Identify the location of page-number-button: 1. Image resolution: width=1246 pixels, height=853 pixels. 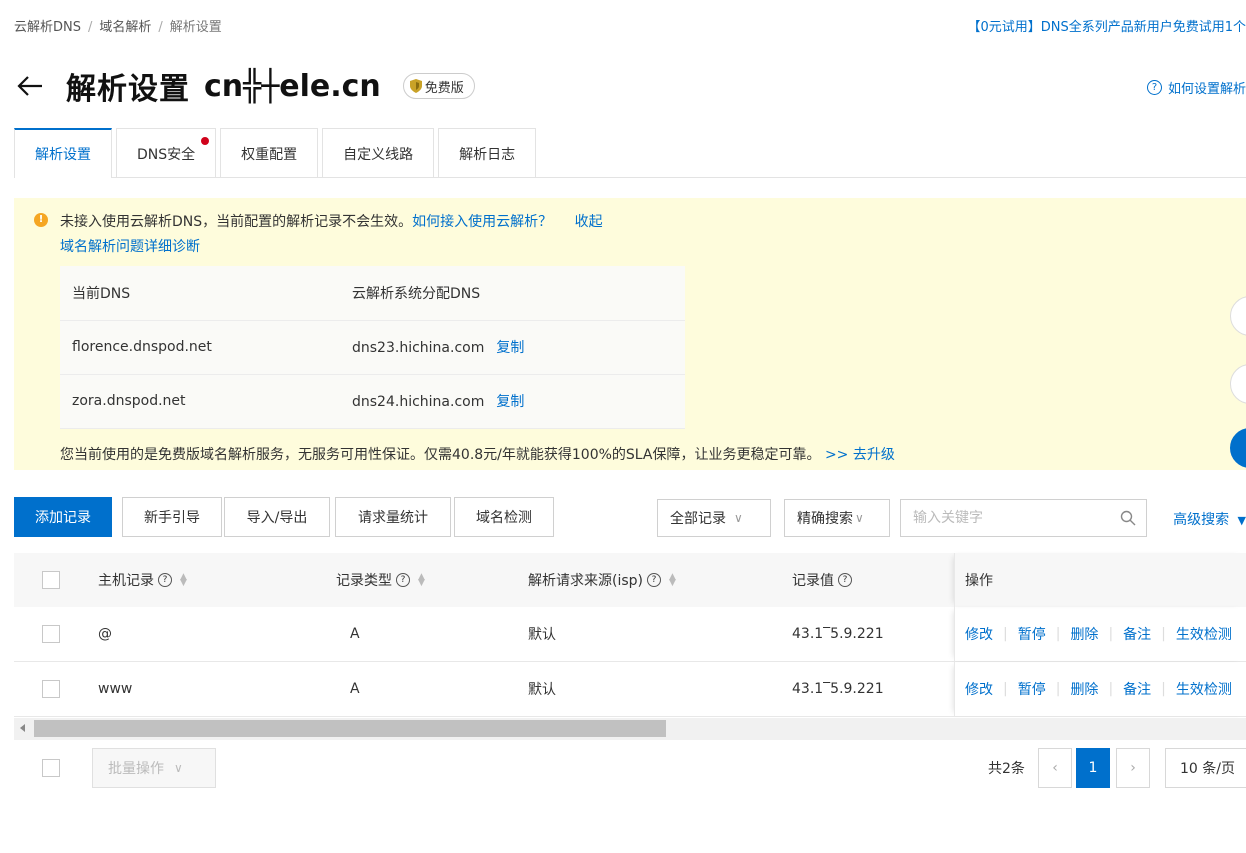
(1093, 768).